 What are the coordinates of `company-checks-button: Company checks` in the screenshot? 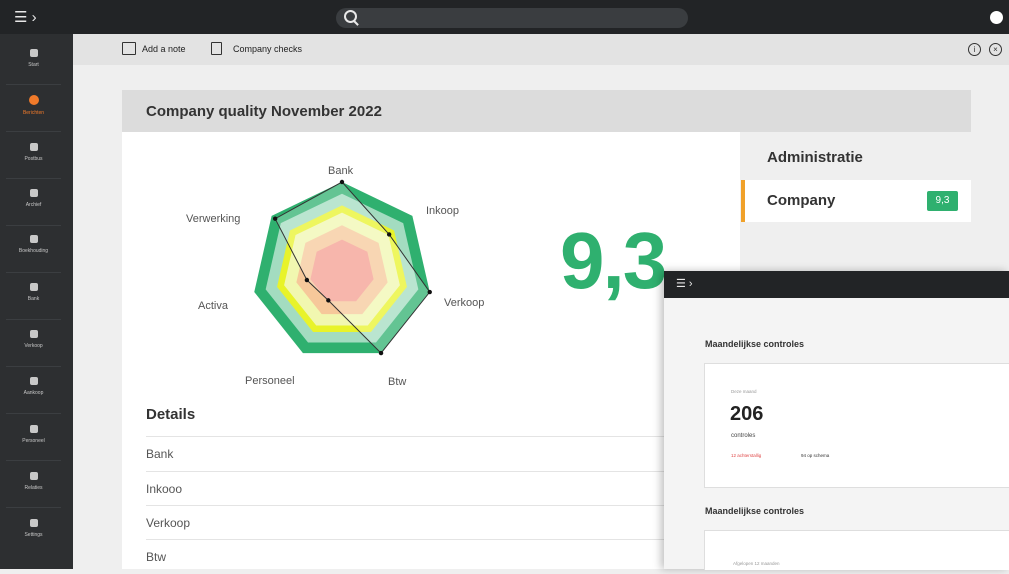 It's located at (267, 49).